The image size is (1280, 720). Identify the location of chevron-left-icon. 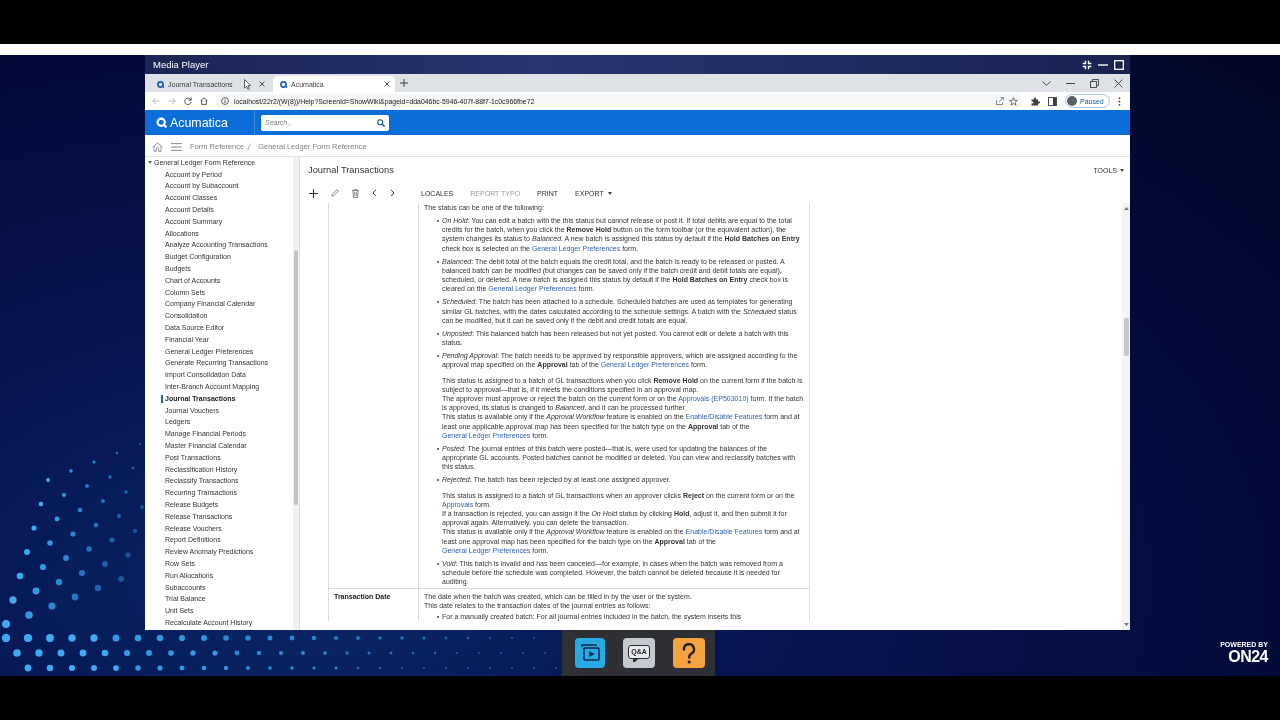
(374, 193).